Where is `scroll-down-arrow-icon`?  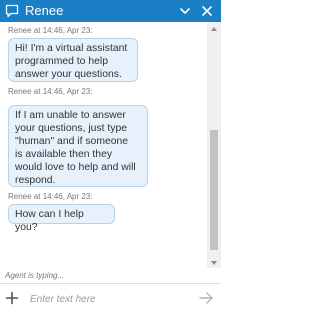
scroll-down-arrow-icon is located at coordinates (214, 262).